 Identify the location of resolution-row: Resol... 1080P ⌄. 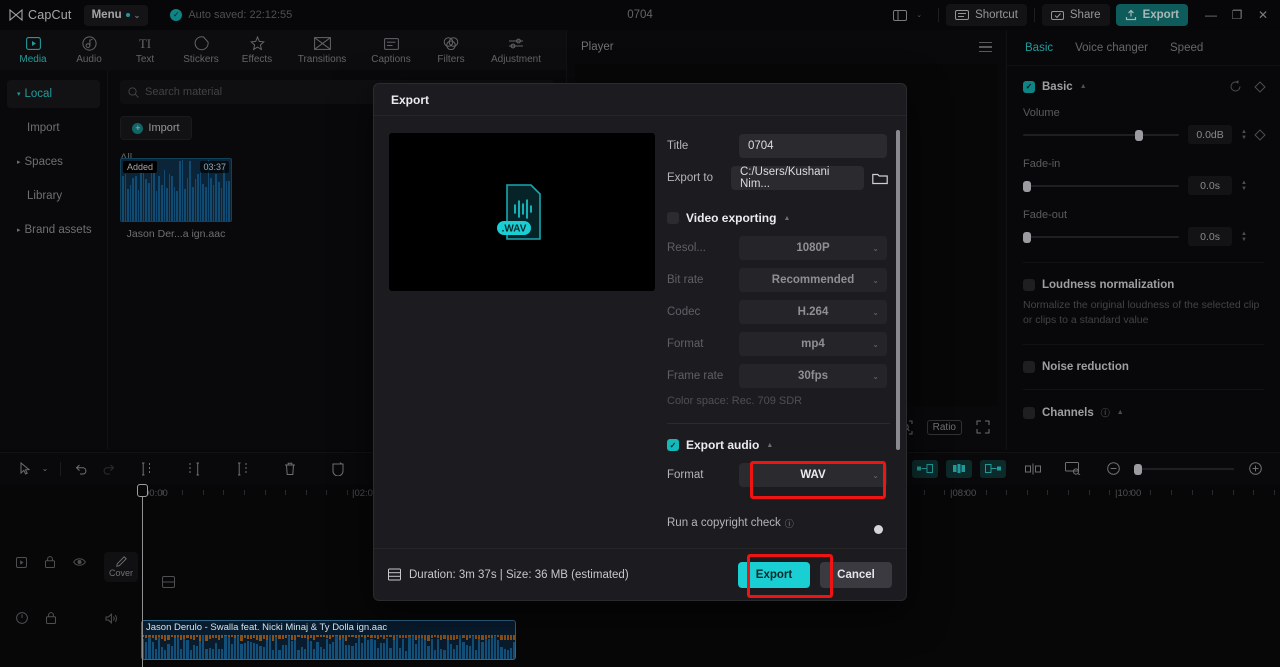
(778, 248).